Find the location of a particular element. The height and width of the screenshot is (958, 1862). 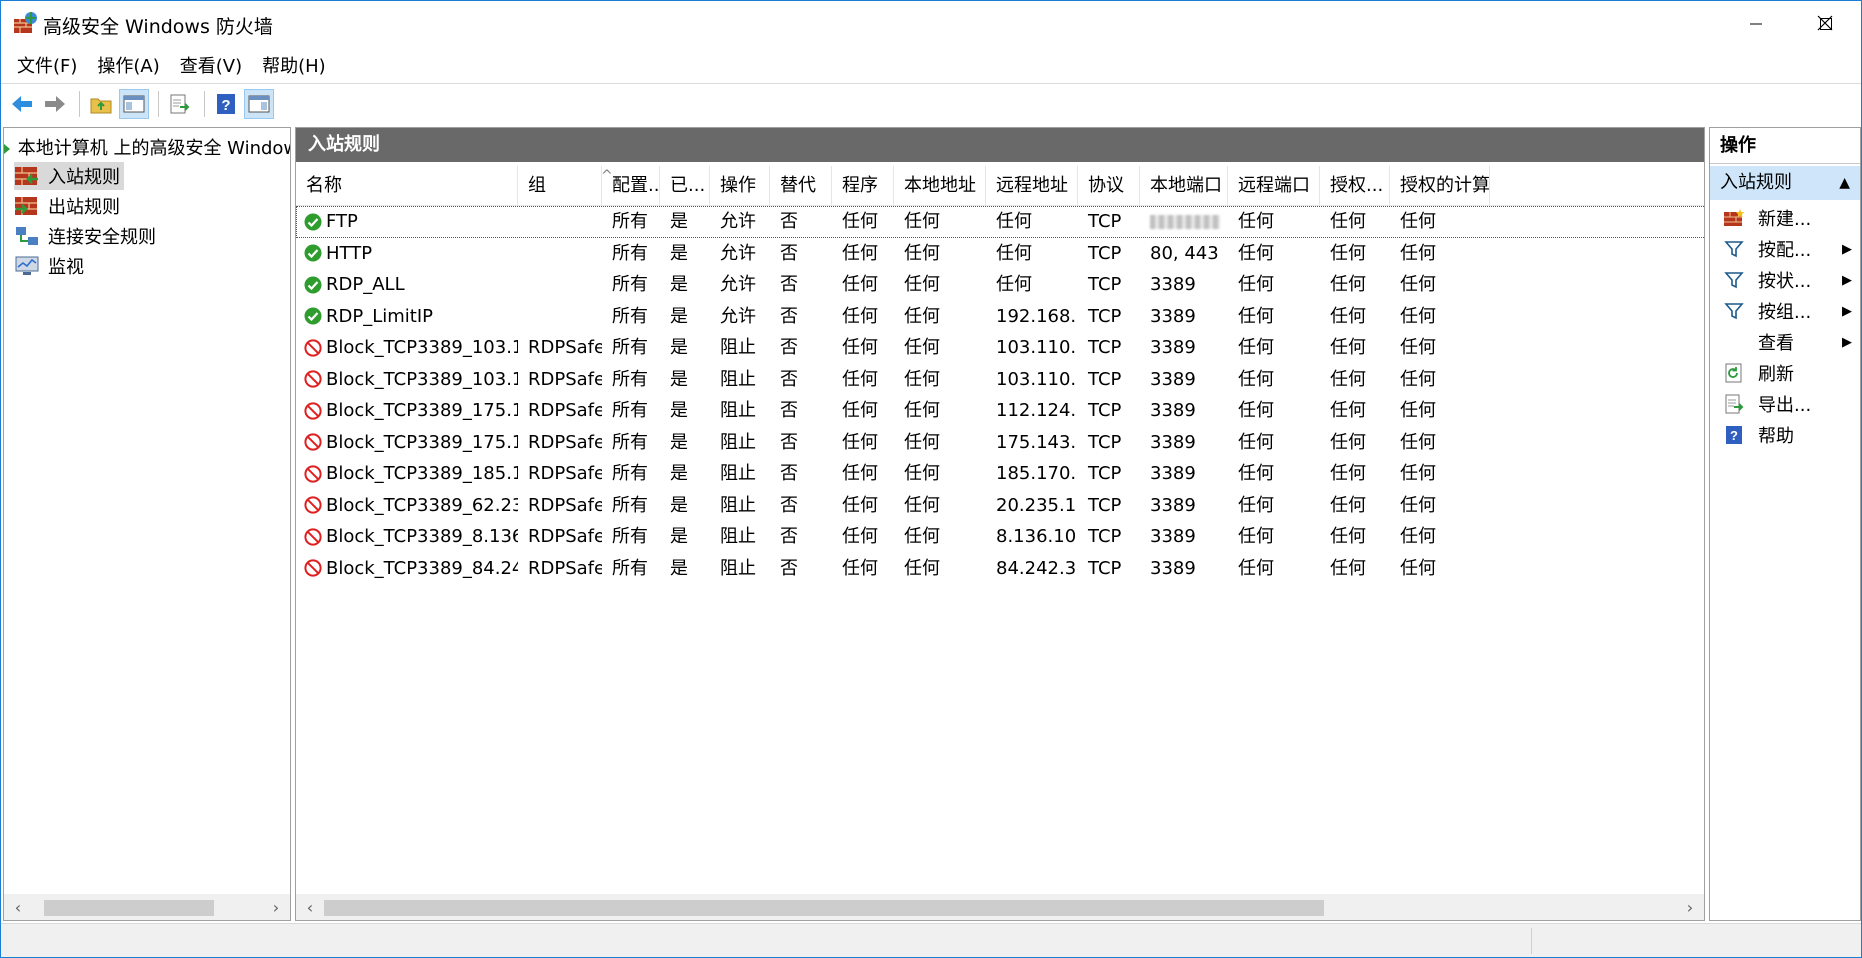

tree-item-monitoring: 监视 is located at coordinates (51, 266).